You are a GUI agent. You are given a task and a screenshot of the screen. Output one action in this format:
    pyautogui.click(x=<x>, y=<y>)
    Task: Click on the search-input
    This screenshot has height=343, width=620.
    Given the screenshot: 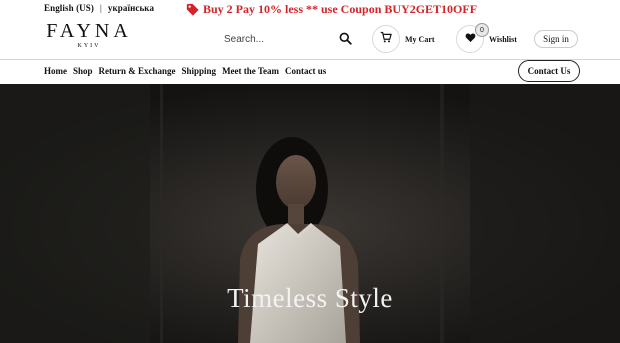 What is the action you would take?
    pyautogui.click(x=277, y=39)
    